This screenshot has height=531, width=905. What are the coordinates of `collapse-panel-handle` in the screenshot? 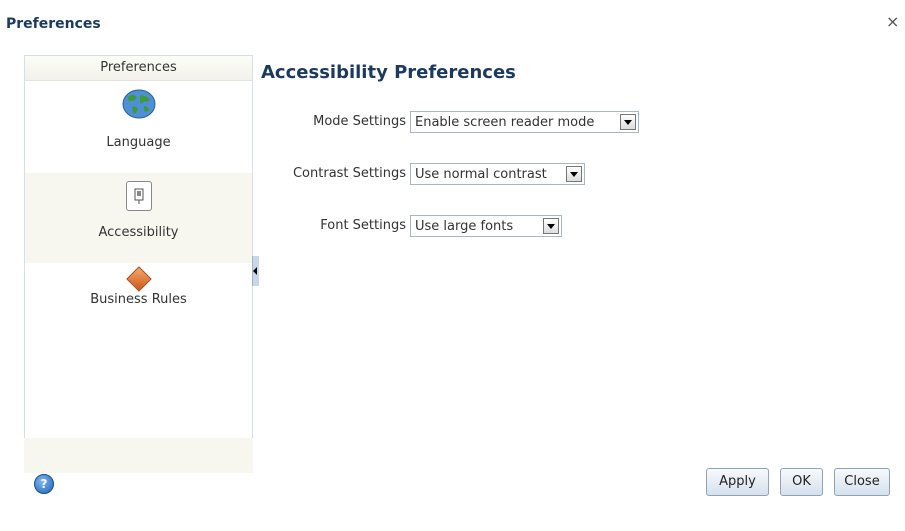 It's located at (255, 271).